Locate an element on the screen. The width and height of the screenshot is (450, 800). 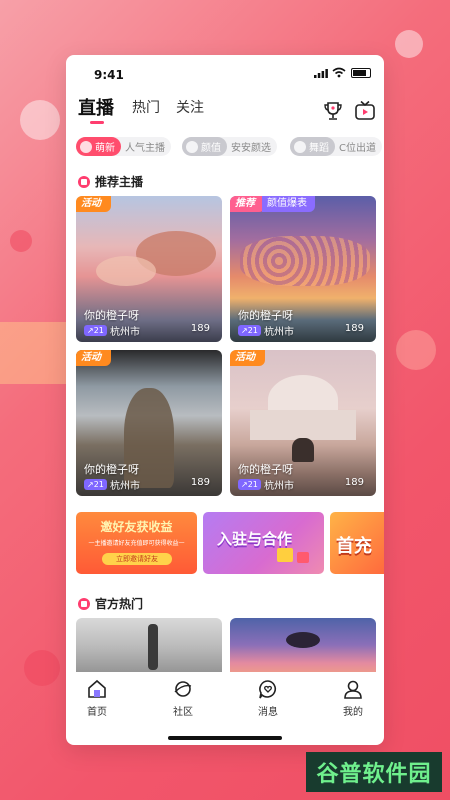
message-heart-icon is located at coordinates (268, 689).